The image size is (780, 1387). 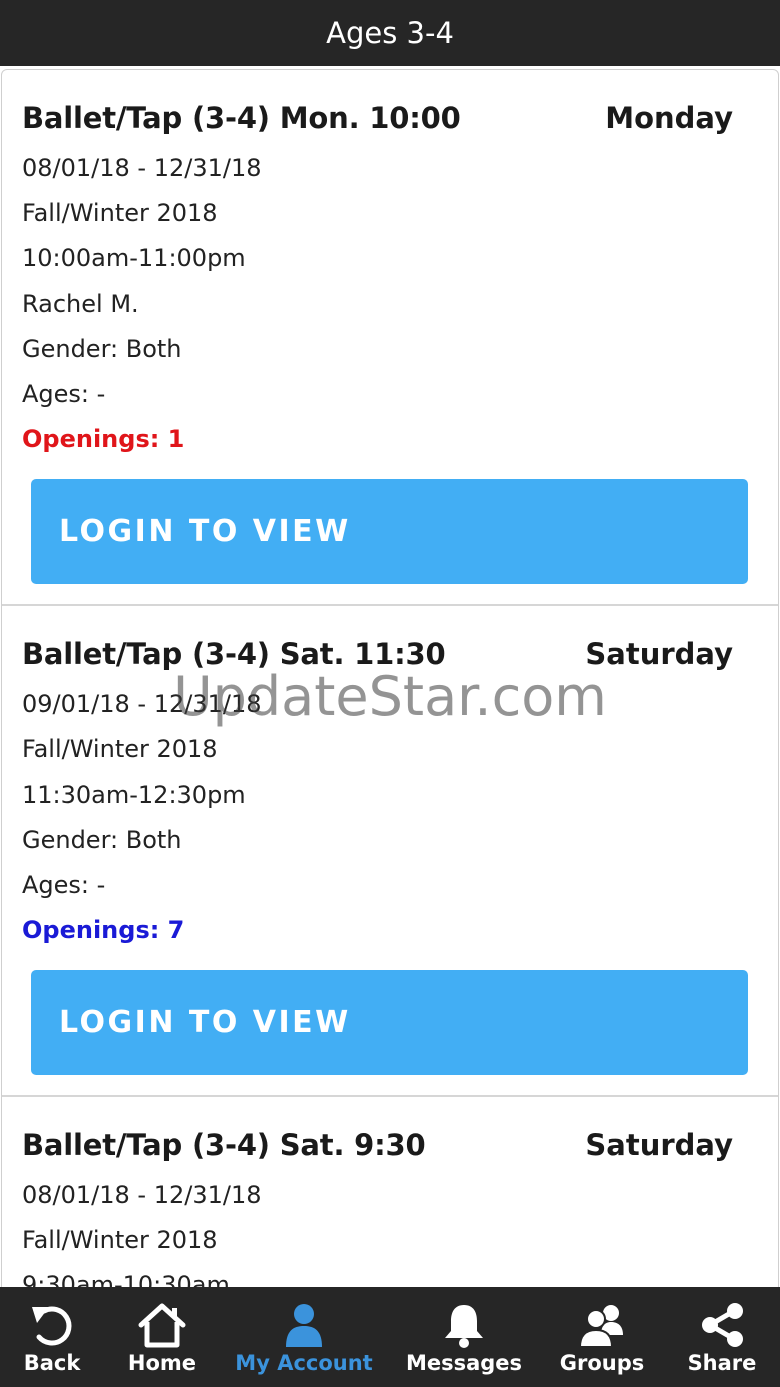 I want to click on class-dates: 09/01/18 - 12/31/18, so click(x=142, y=704).